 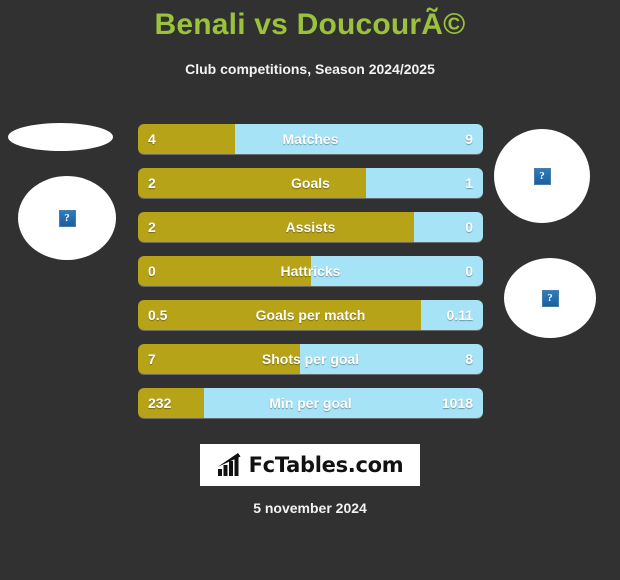 What do you see at coordinates (457, 403) in the screenshot?
I see `away-value: 1018` at bounding box center [457, 403].